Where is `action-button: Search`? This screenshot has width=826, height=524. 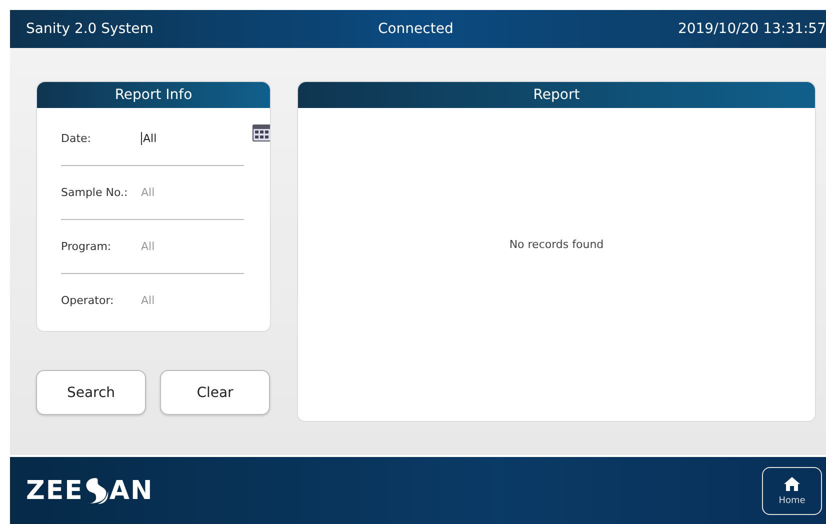 action-button: Search is located at coordinates (91, 392).